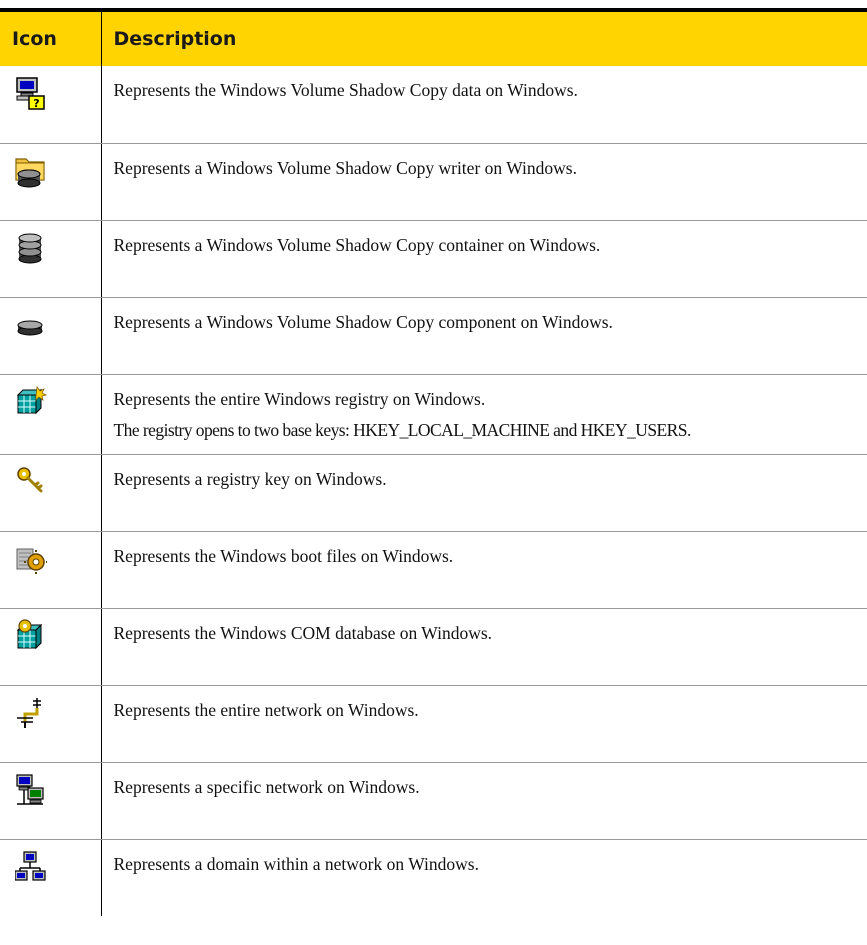  What do you see at coordinates (31, 93) in the screenshot?
I see `vss-data-icon: ?` at bounding box center [31, 93].